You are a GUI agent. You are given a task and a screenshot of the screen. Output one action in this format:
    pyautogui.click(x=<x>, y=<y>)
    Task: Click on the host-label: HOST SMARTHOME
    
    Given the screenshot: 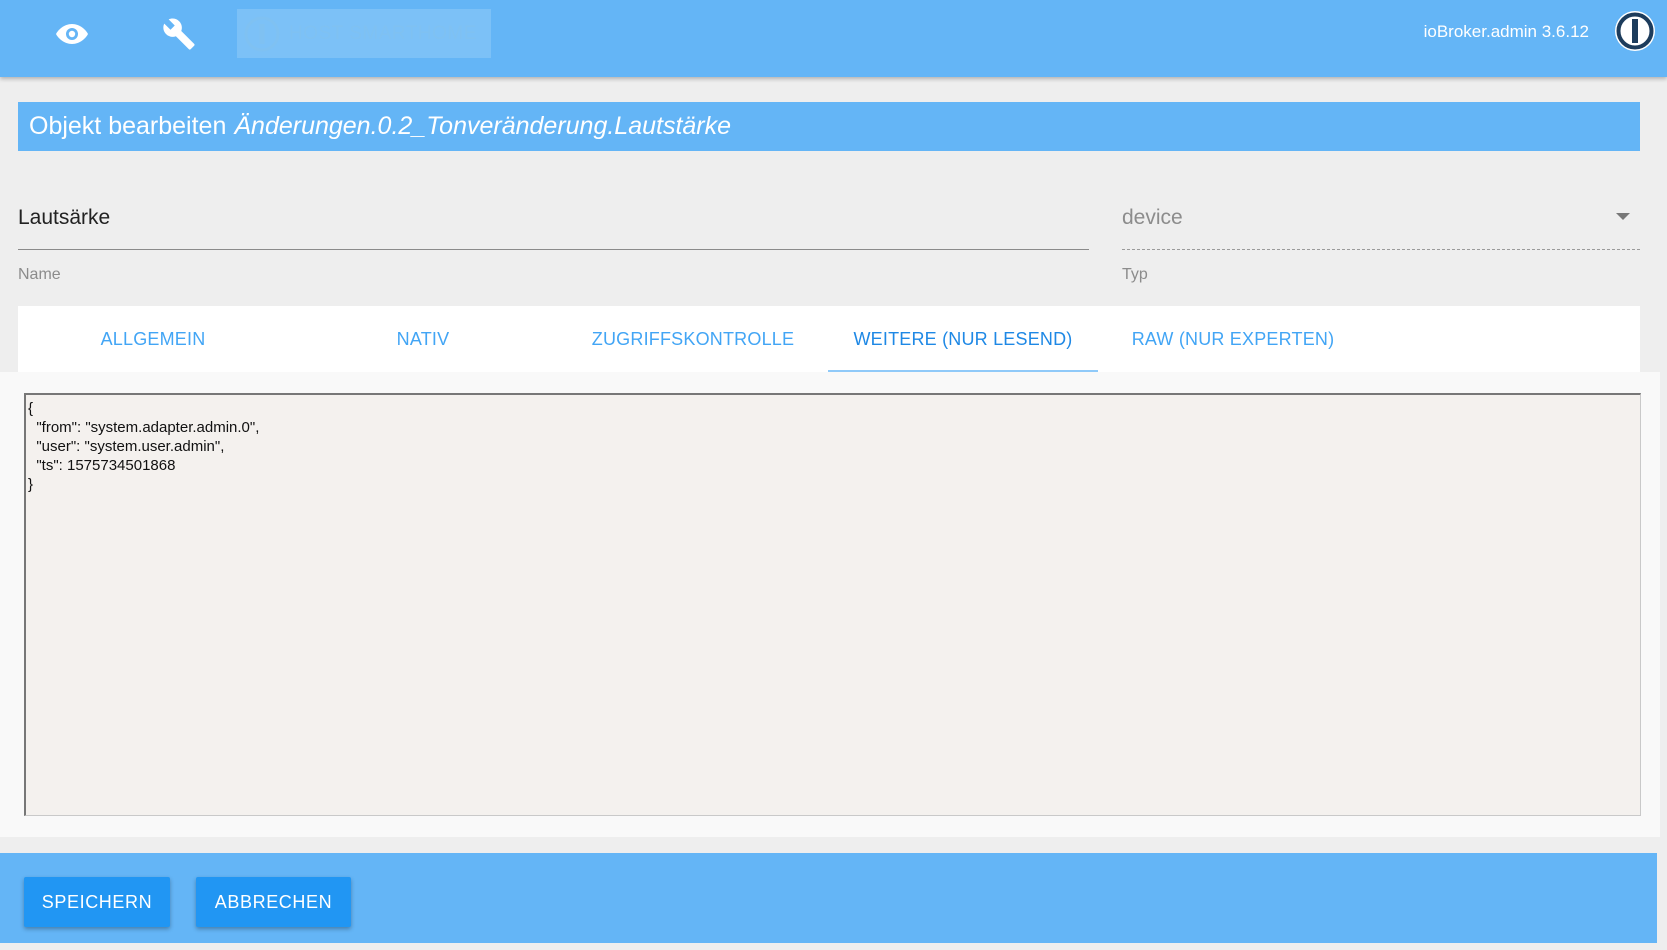 What is the action you would take?
    pyautogui.click(x=383, y=33)
    